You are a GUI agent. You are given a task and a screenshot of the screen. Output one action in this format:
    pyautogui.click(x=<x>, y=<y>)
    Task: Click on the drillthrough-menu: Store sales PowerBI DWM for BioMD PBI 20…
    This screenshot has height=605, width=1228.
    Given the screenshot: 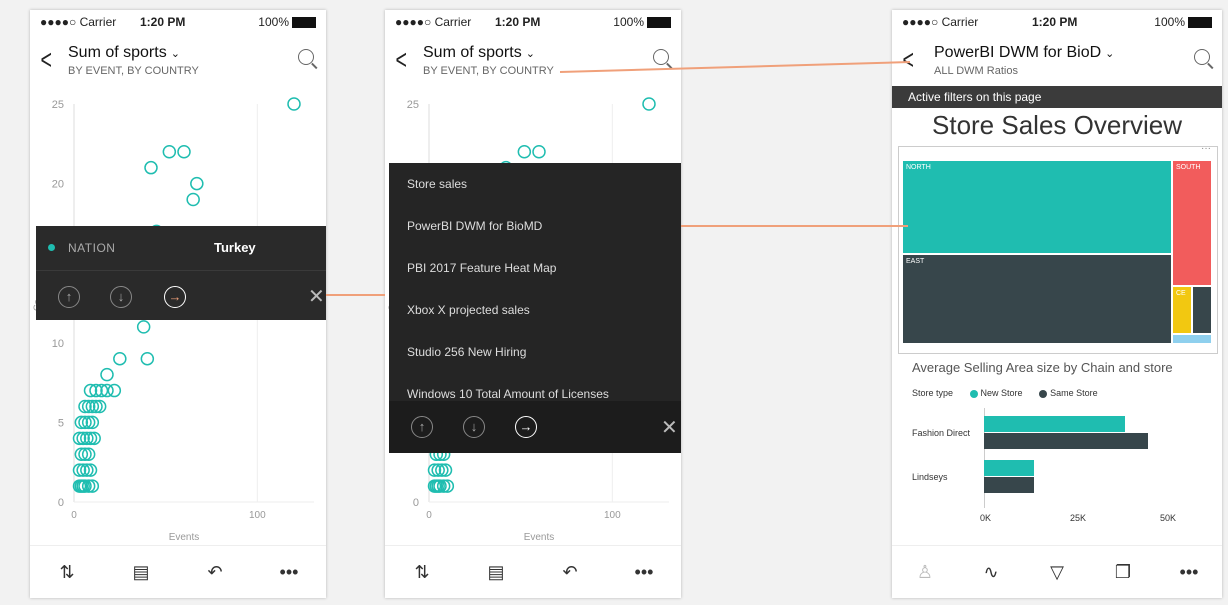 What is the action you would take?
    pyautogui.click(x=535, y=308)
    